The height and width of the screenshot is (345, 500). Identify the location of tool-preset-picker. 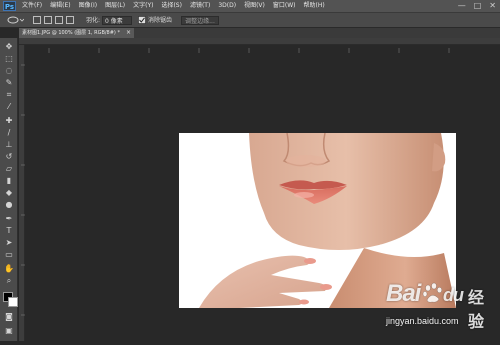
(15, 20).